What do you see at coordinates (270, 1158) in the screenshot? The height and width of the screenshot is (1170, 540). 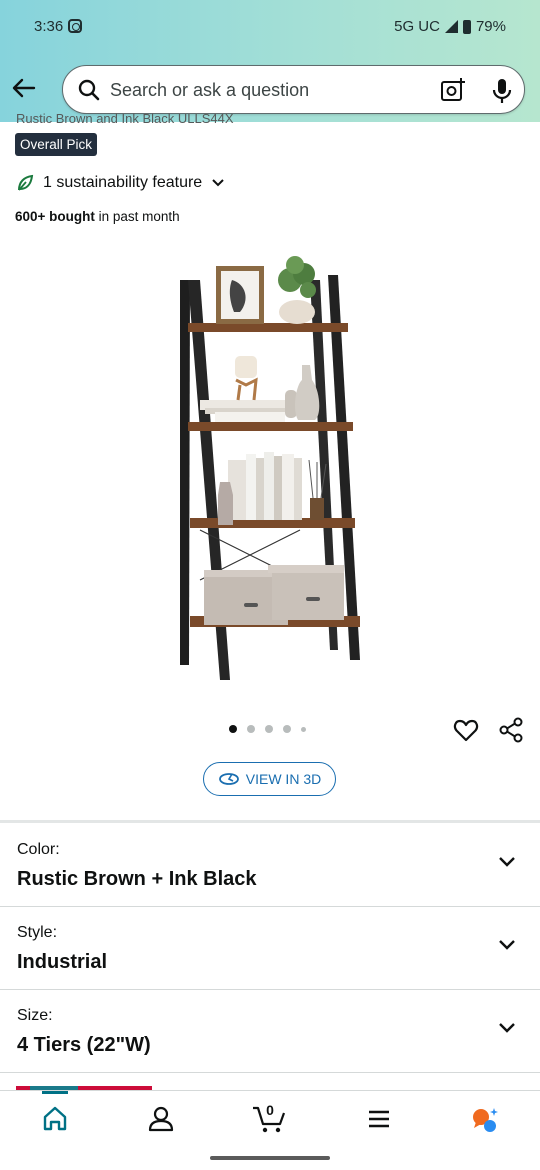 I see `gesture-bar` at bounding box center [270, 1158].